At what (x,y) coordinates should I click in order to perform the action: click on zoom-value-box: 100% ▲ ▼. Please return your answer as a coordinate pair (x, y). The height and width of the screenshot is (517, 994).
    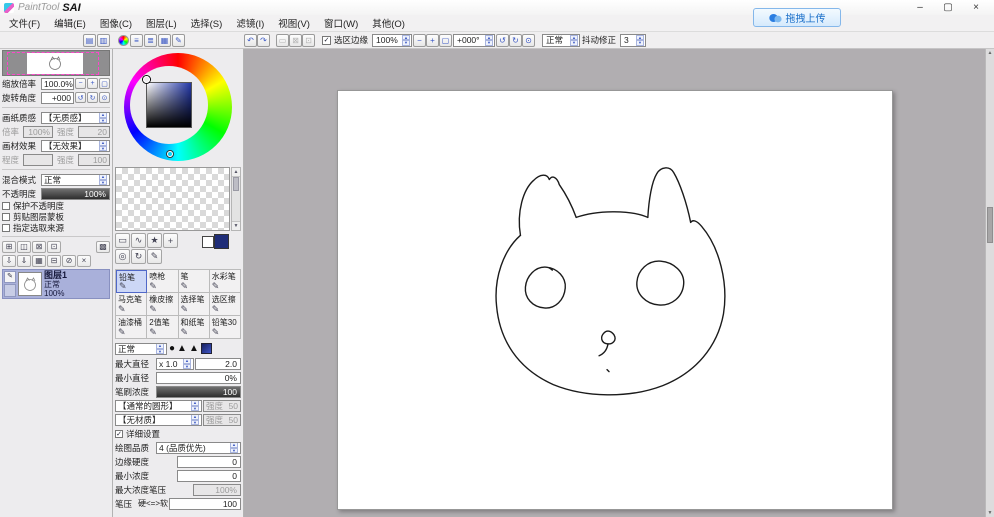
    Looking at the image, I should click on (392, 40).